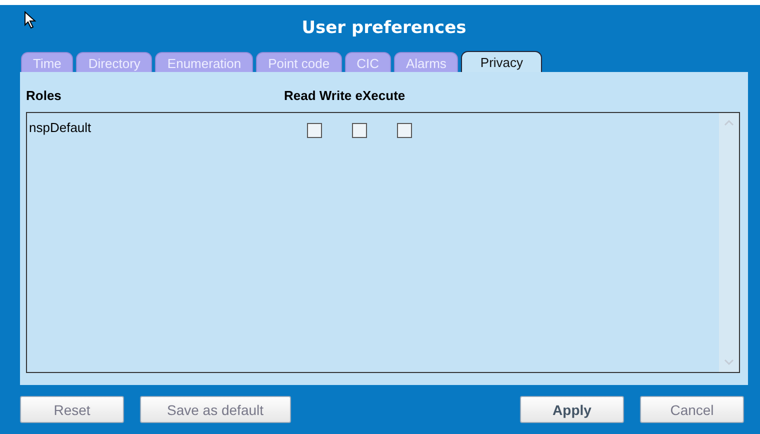 The width and height of the screenshot is (760, 434). What do you see at coordinates (692, 409) in the screenshot?
I see `button: Cancel` at bounding box center [692, 409].